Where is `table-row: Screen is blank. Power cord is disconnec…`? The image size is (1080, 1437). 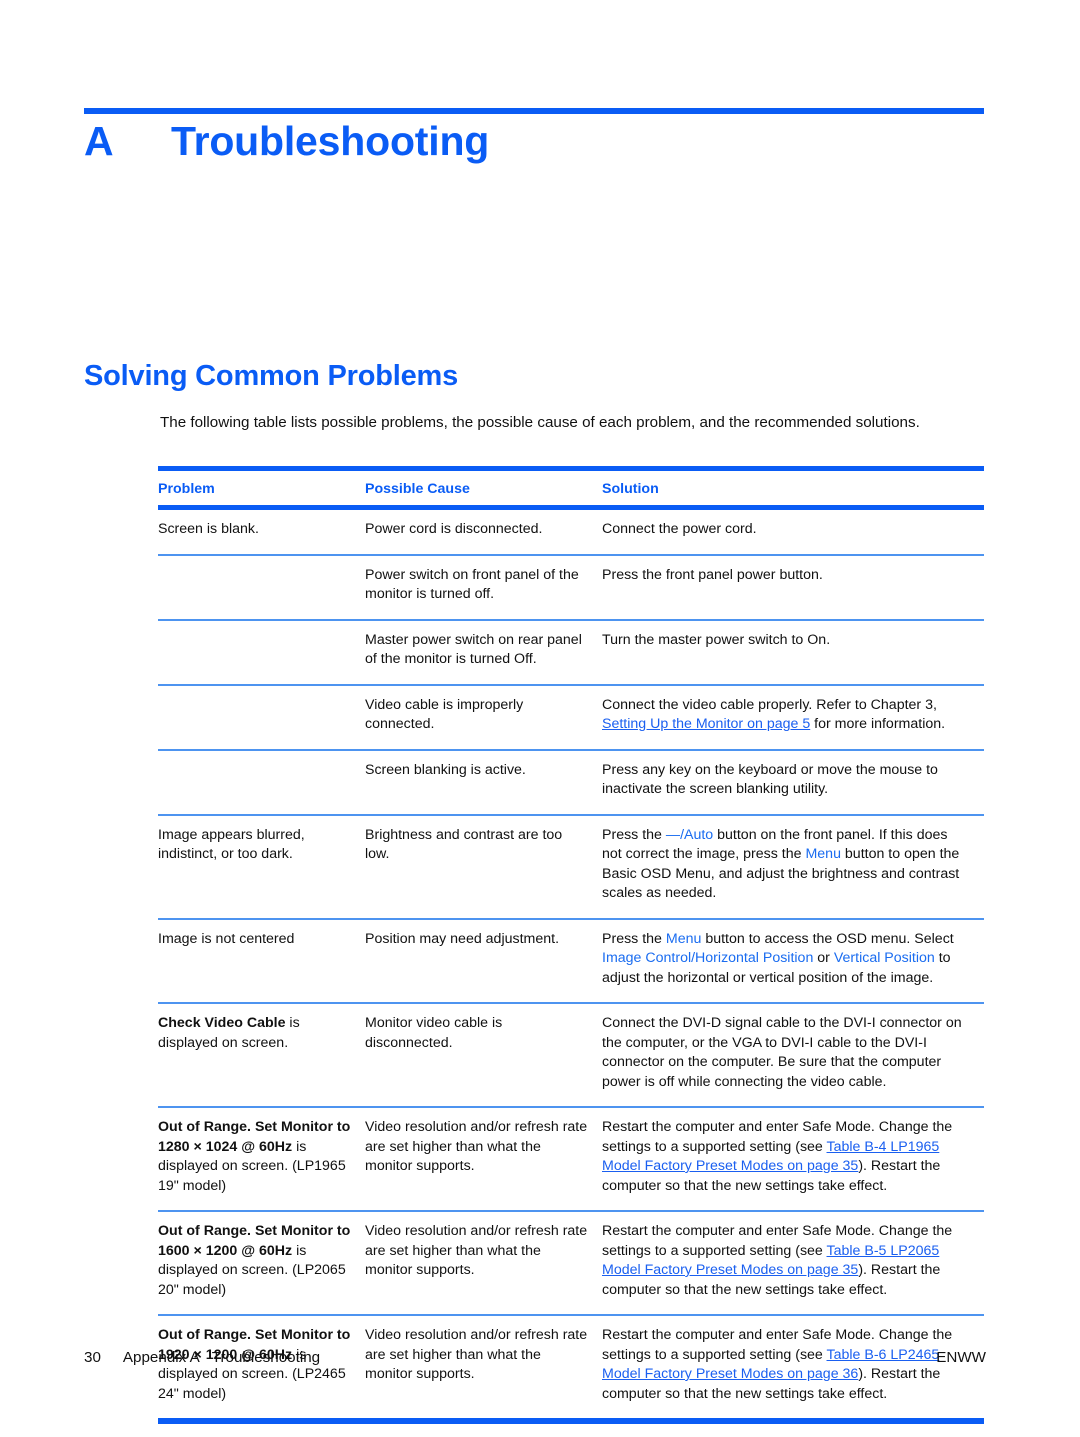
table-row: Screen is blank. Power cord is disconnec… is located at coordinates (571, 531).